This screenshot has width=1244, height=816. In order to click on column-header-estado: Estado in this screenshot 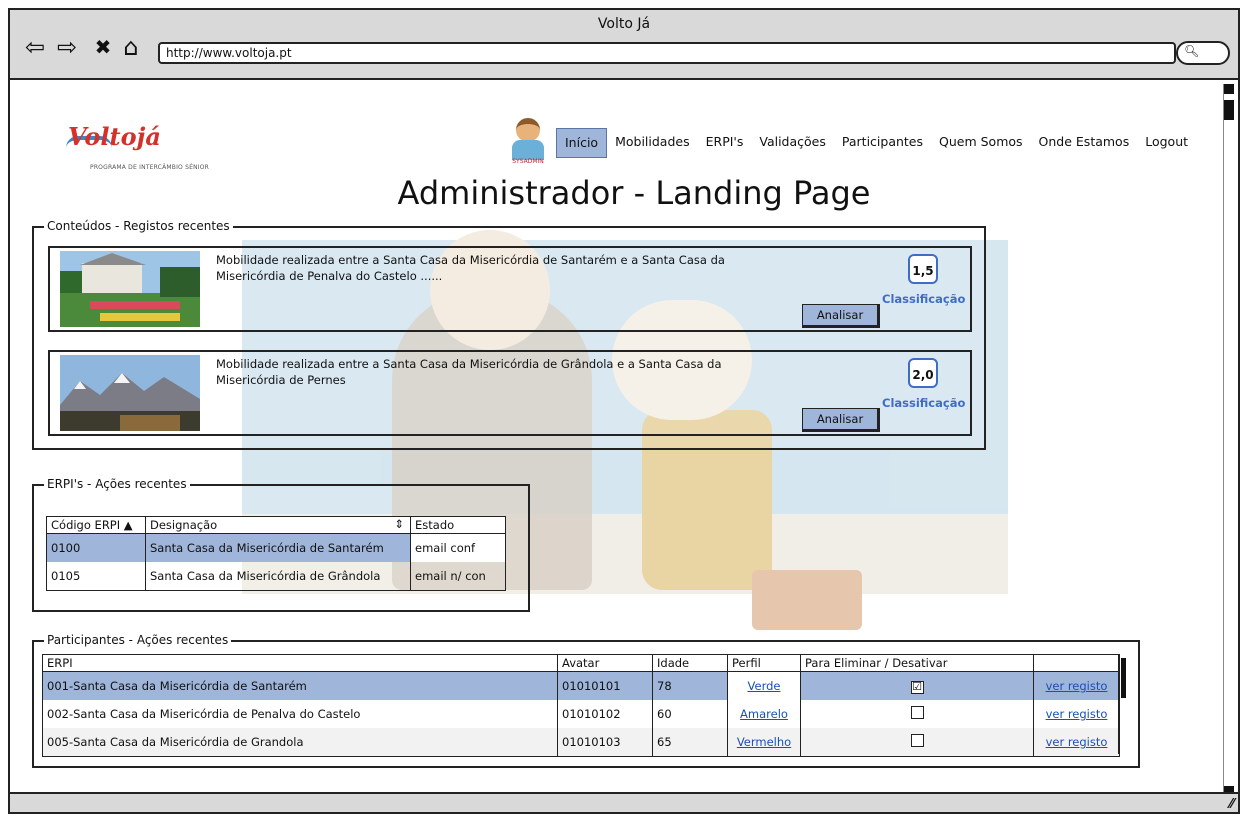, I will do `click(458, 525)`.